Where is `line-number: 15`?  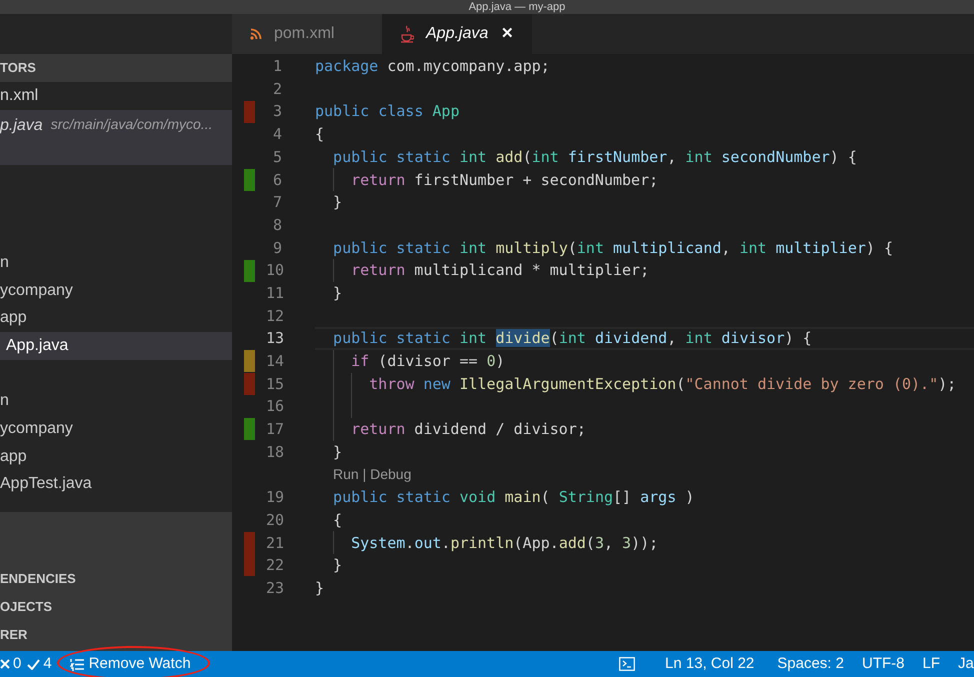
line-number: 15 is located at coordinates (274, 384).